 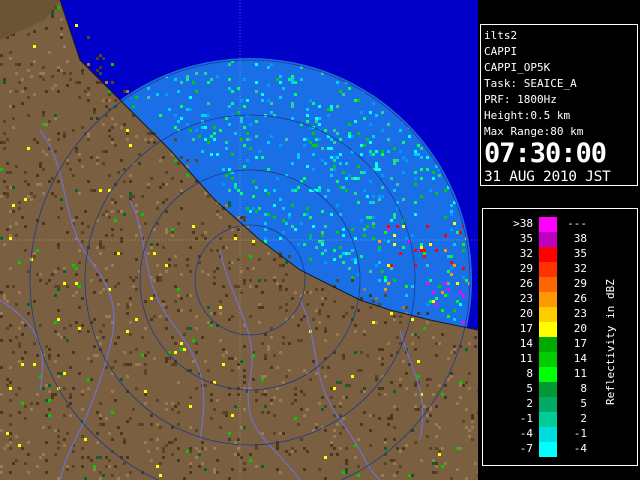 I want to click on legend-low-value: 23, so click(x=526, y=298).